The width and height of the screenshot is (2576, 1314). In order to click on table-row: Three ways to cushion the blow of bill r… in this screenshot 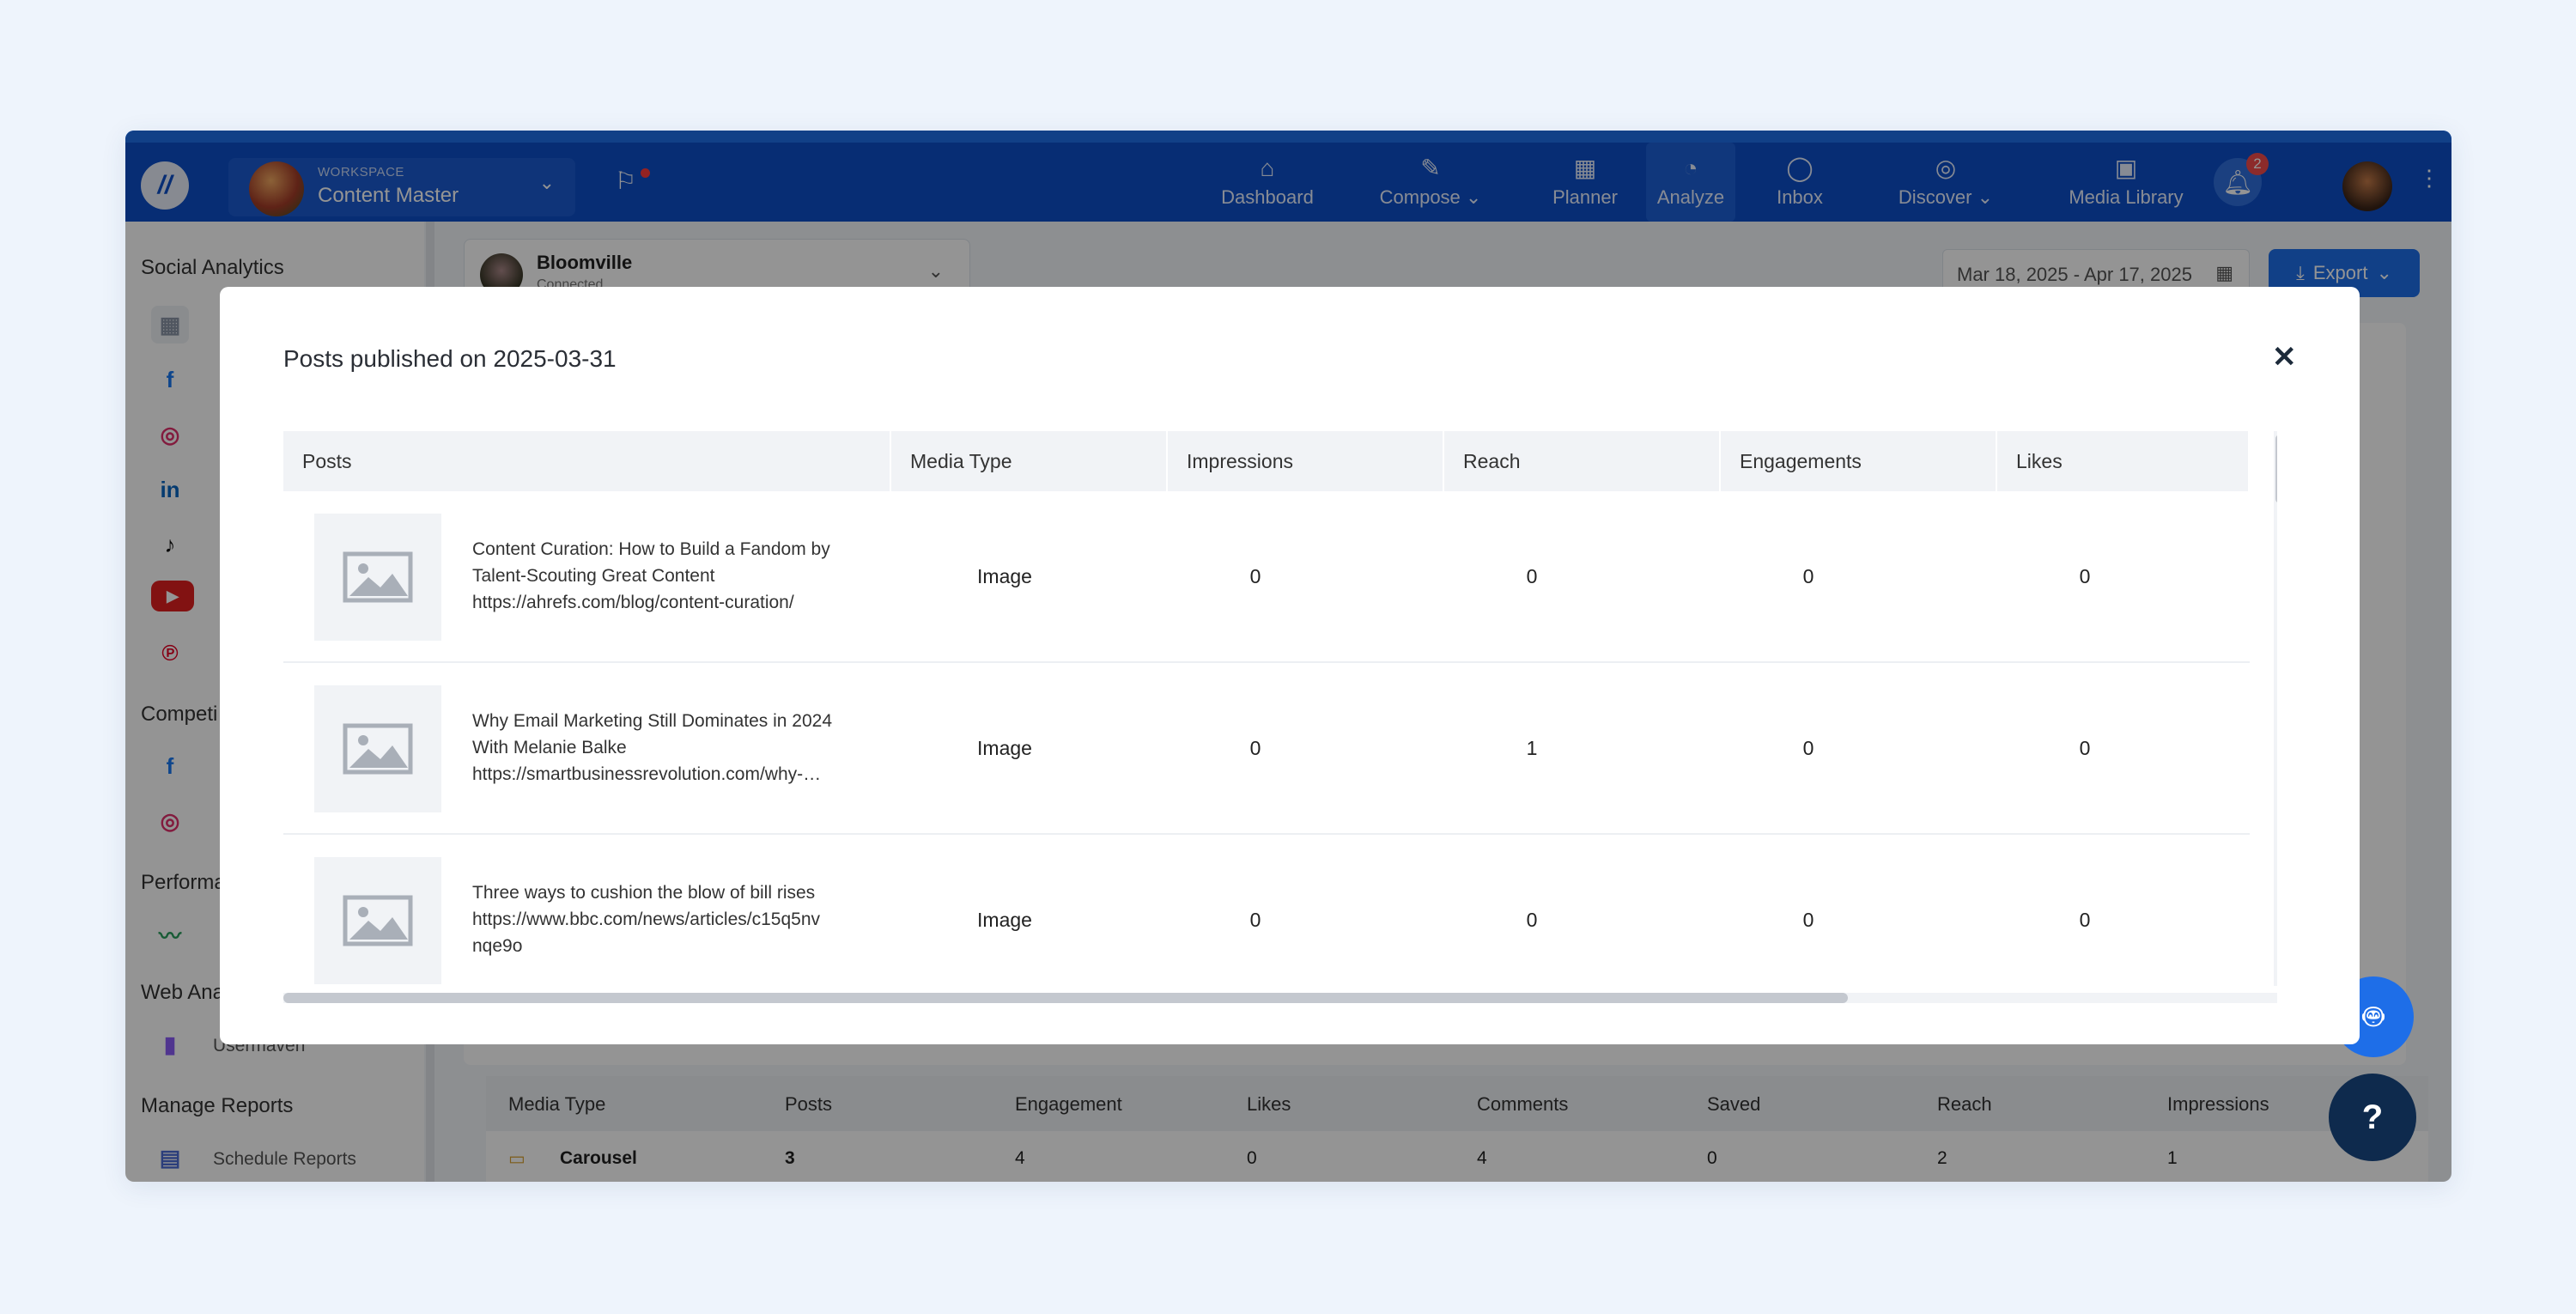, I will do `click(1266, 910)`.